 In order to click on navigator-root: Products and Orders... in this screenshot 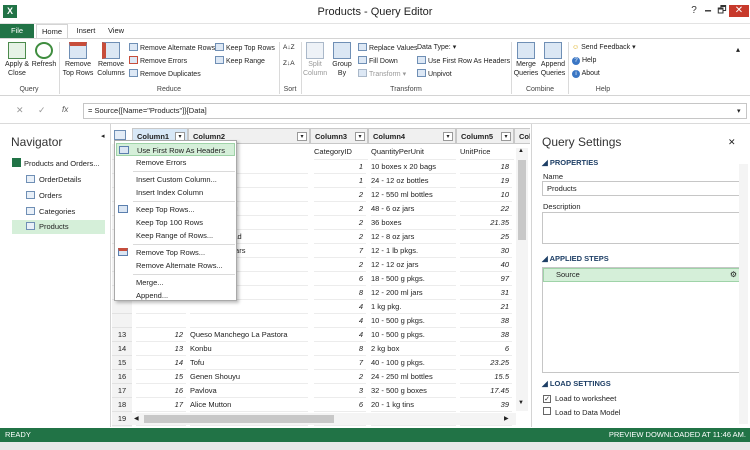, I will do `click(55, 164)`.